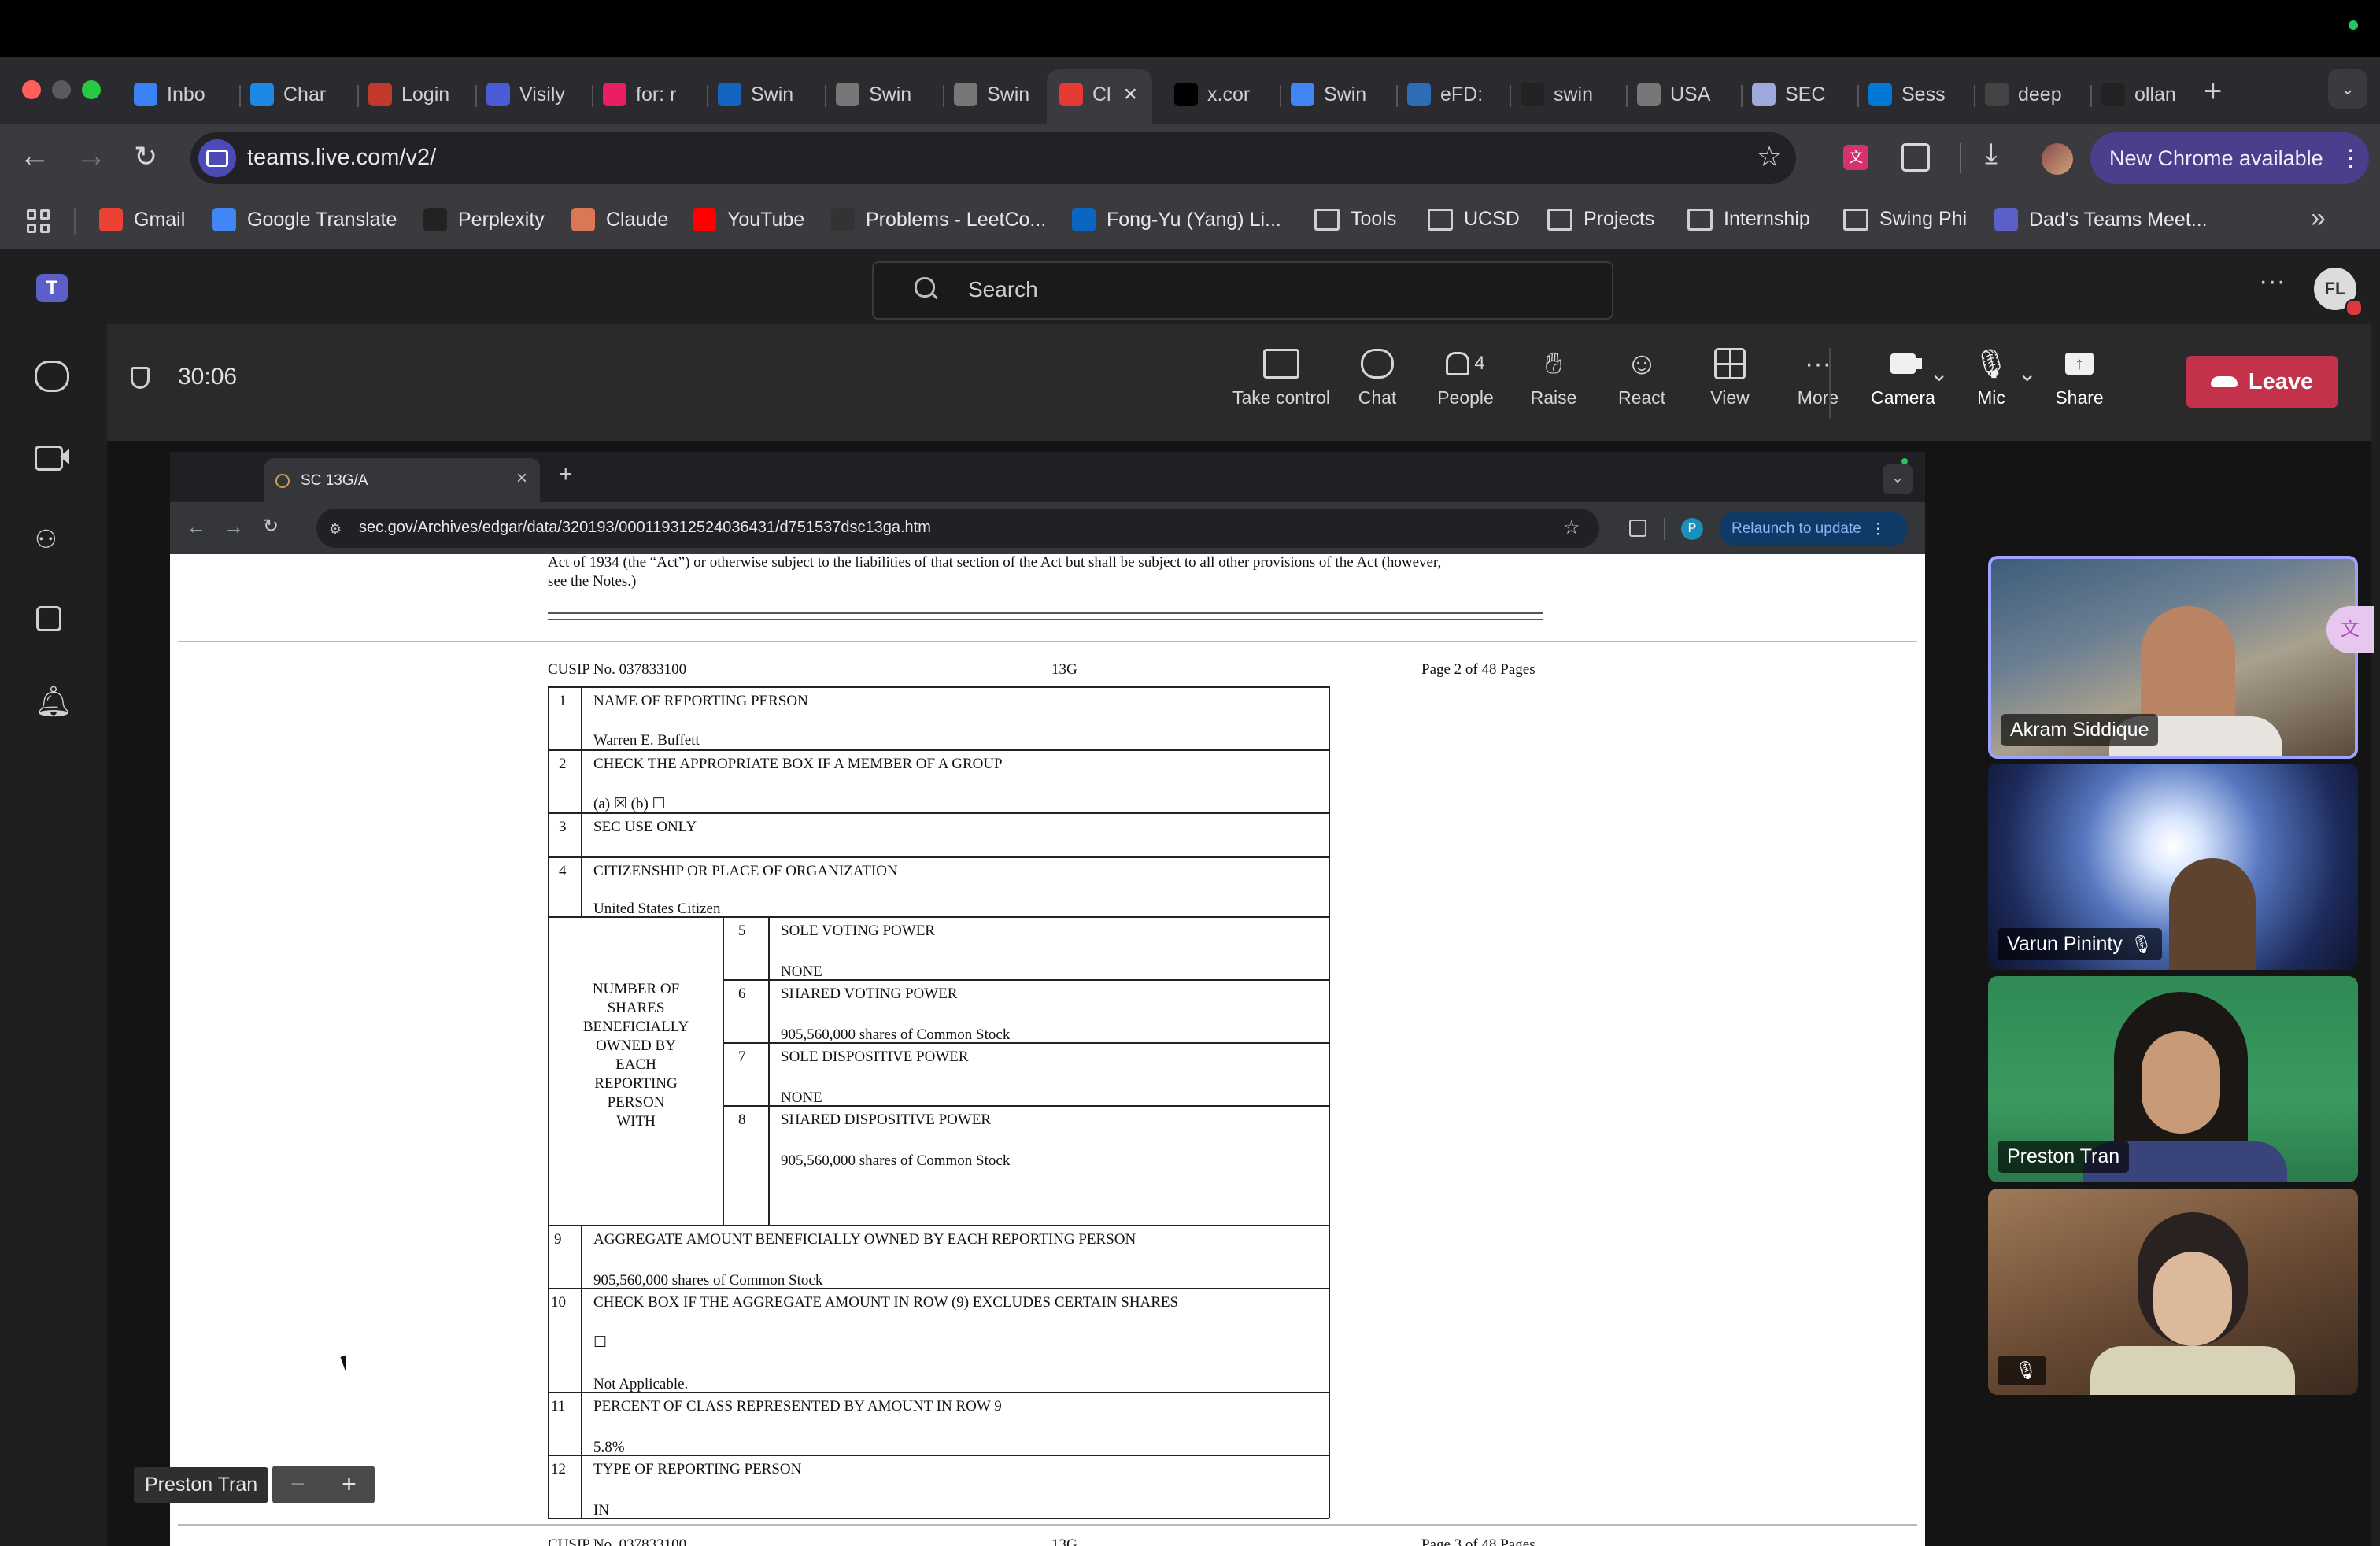  What do you see at coordinates (1915, 95) in the screenshot?
I see `browser-tab: Sess` at bounding box center [1915, 95].